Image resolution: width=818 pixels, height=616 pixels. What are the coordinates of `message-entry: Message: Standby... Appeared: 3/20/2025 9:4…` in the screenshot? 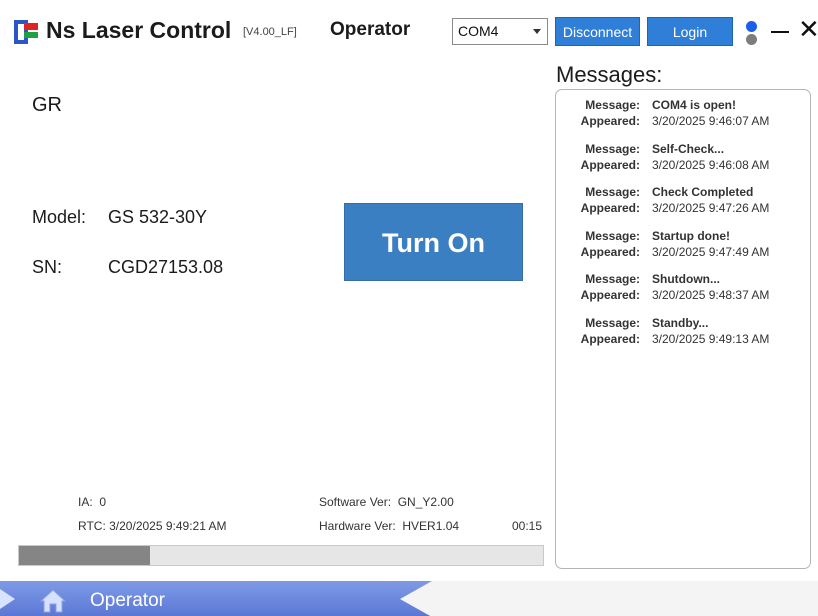 It's located at (683, 328).